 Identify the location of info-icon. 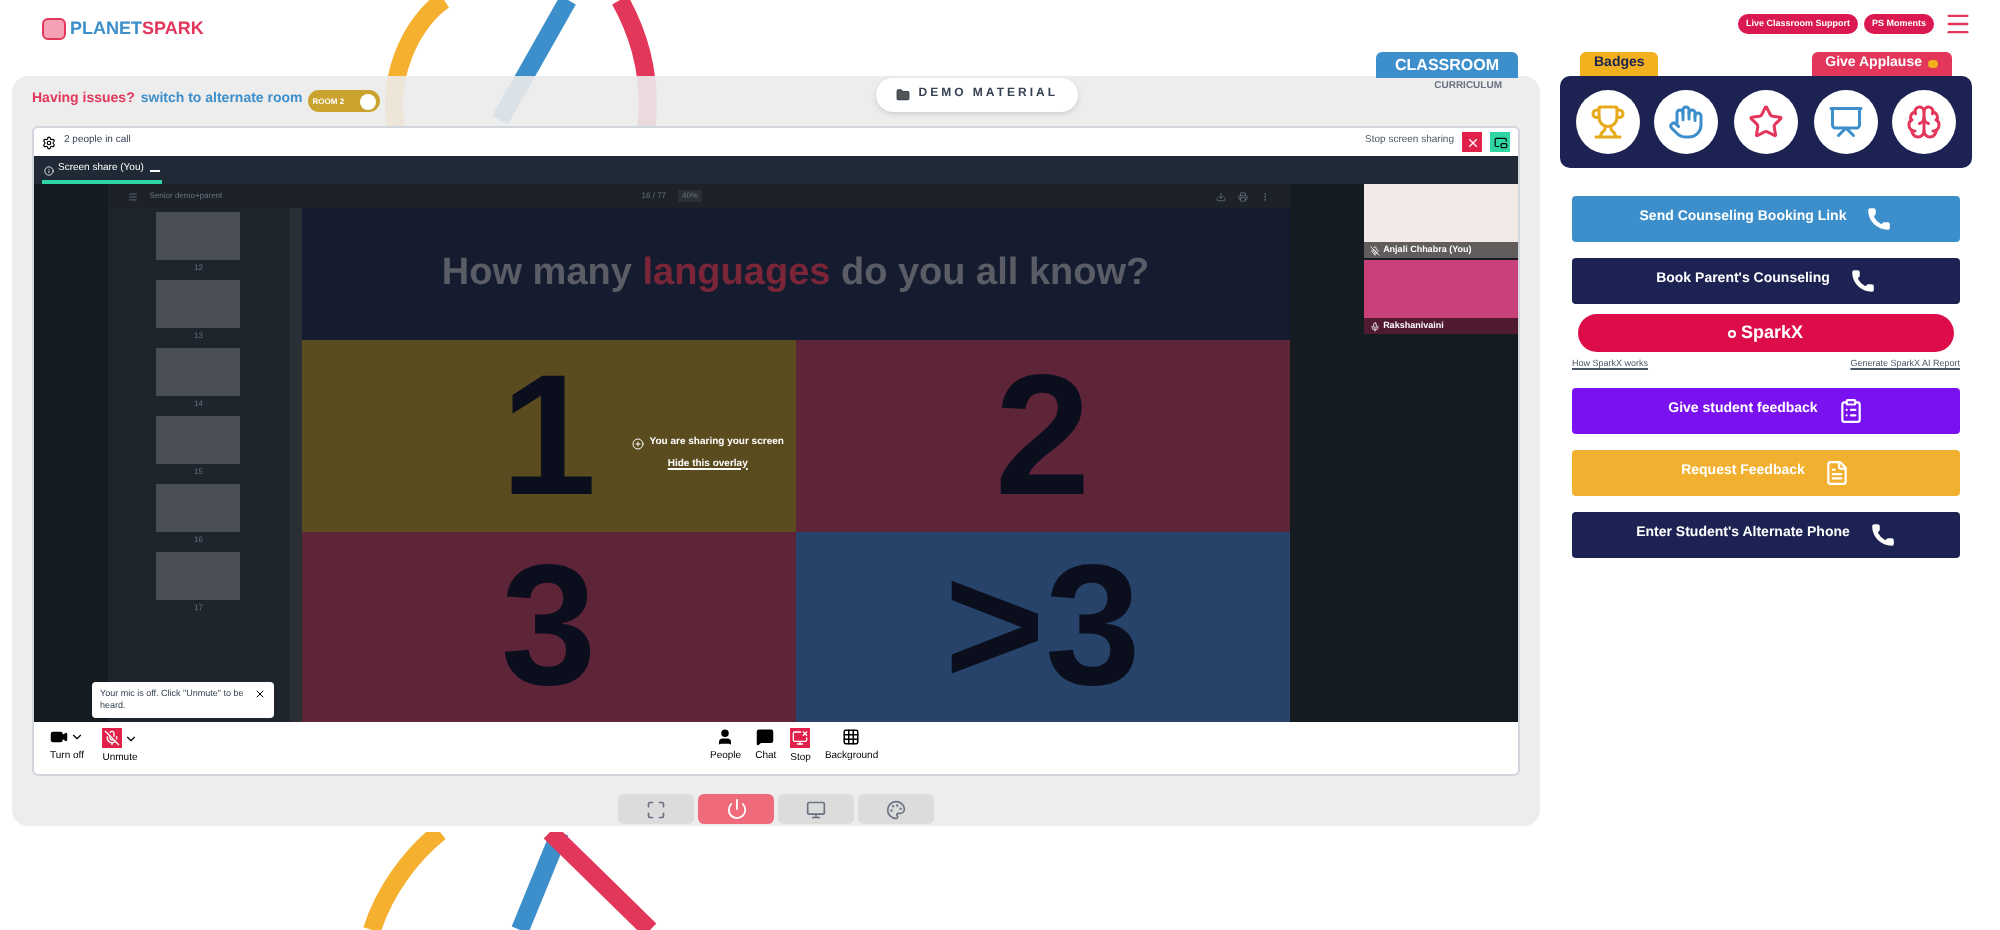
(49, 170).